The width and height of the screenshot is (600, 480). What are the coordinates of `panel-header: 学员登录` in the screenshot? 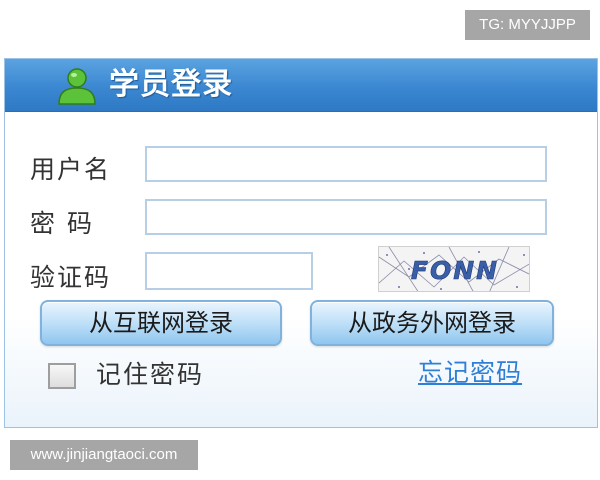 It's located at (301, 85).